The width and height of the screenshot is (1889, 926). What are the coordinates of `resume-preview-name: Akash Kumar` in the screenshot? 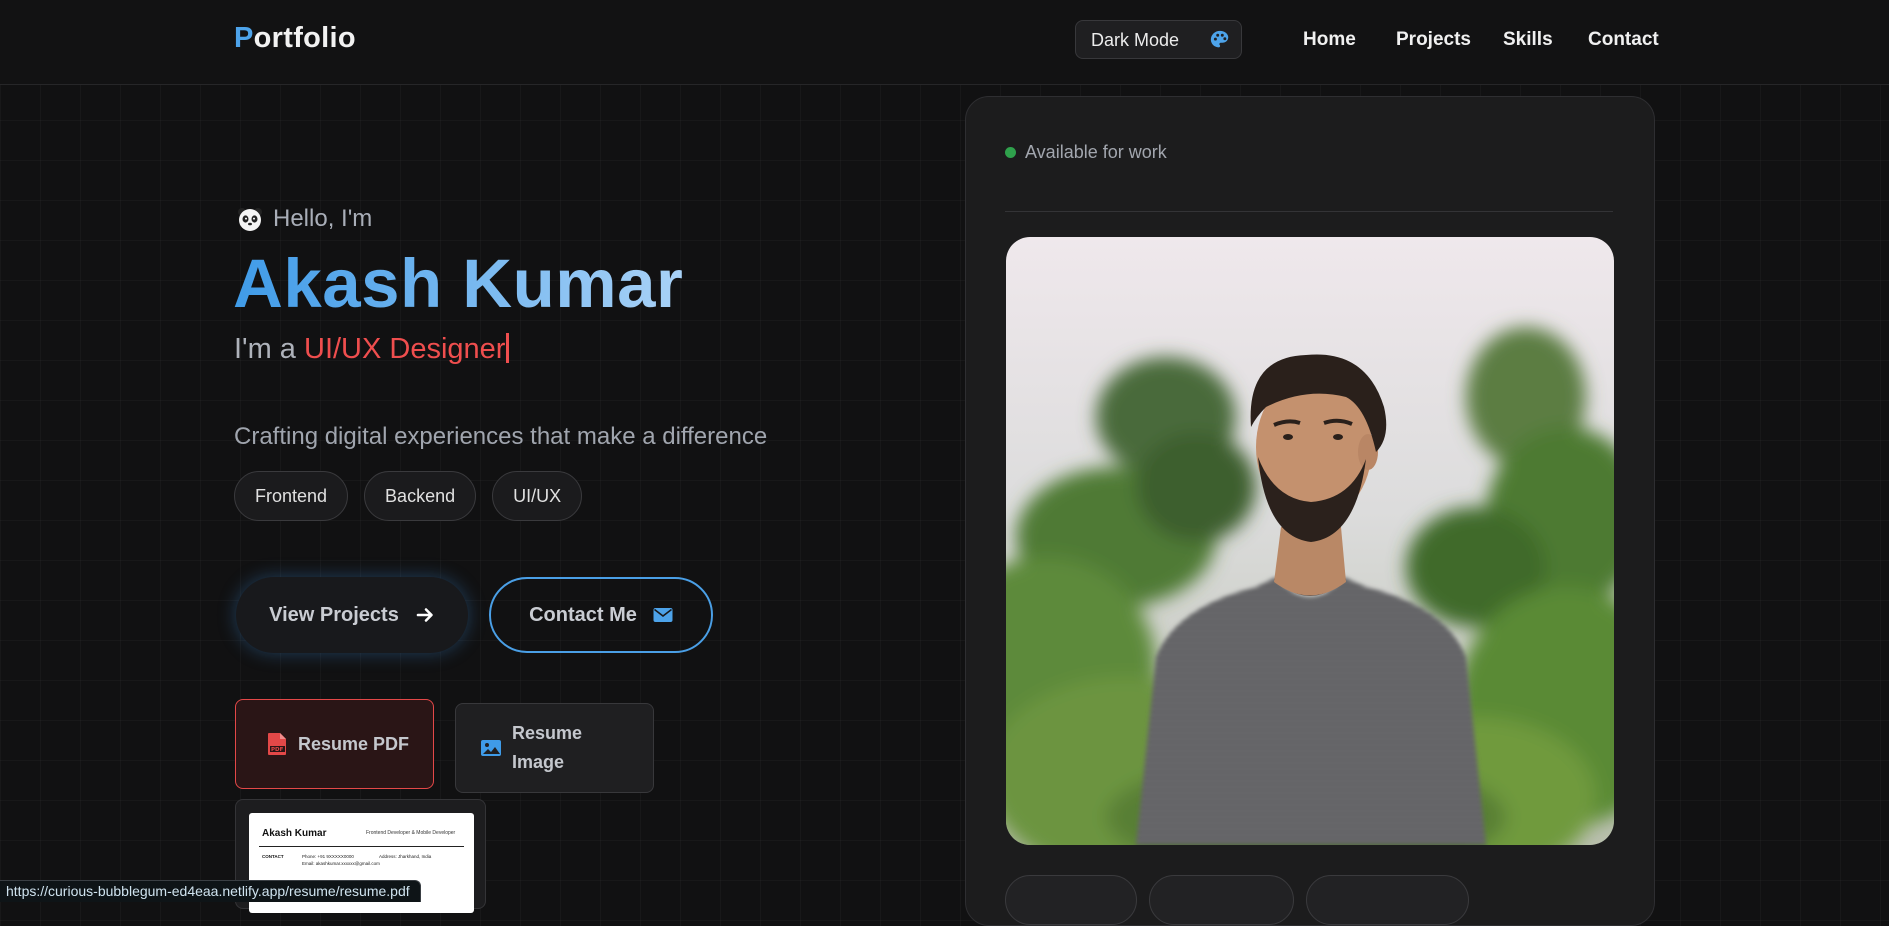 It's located at (294, 833).